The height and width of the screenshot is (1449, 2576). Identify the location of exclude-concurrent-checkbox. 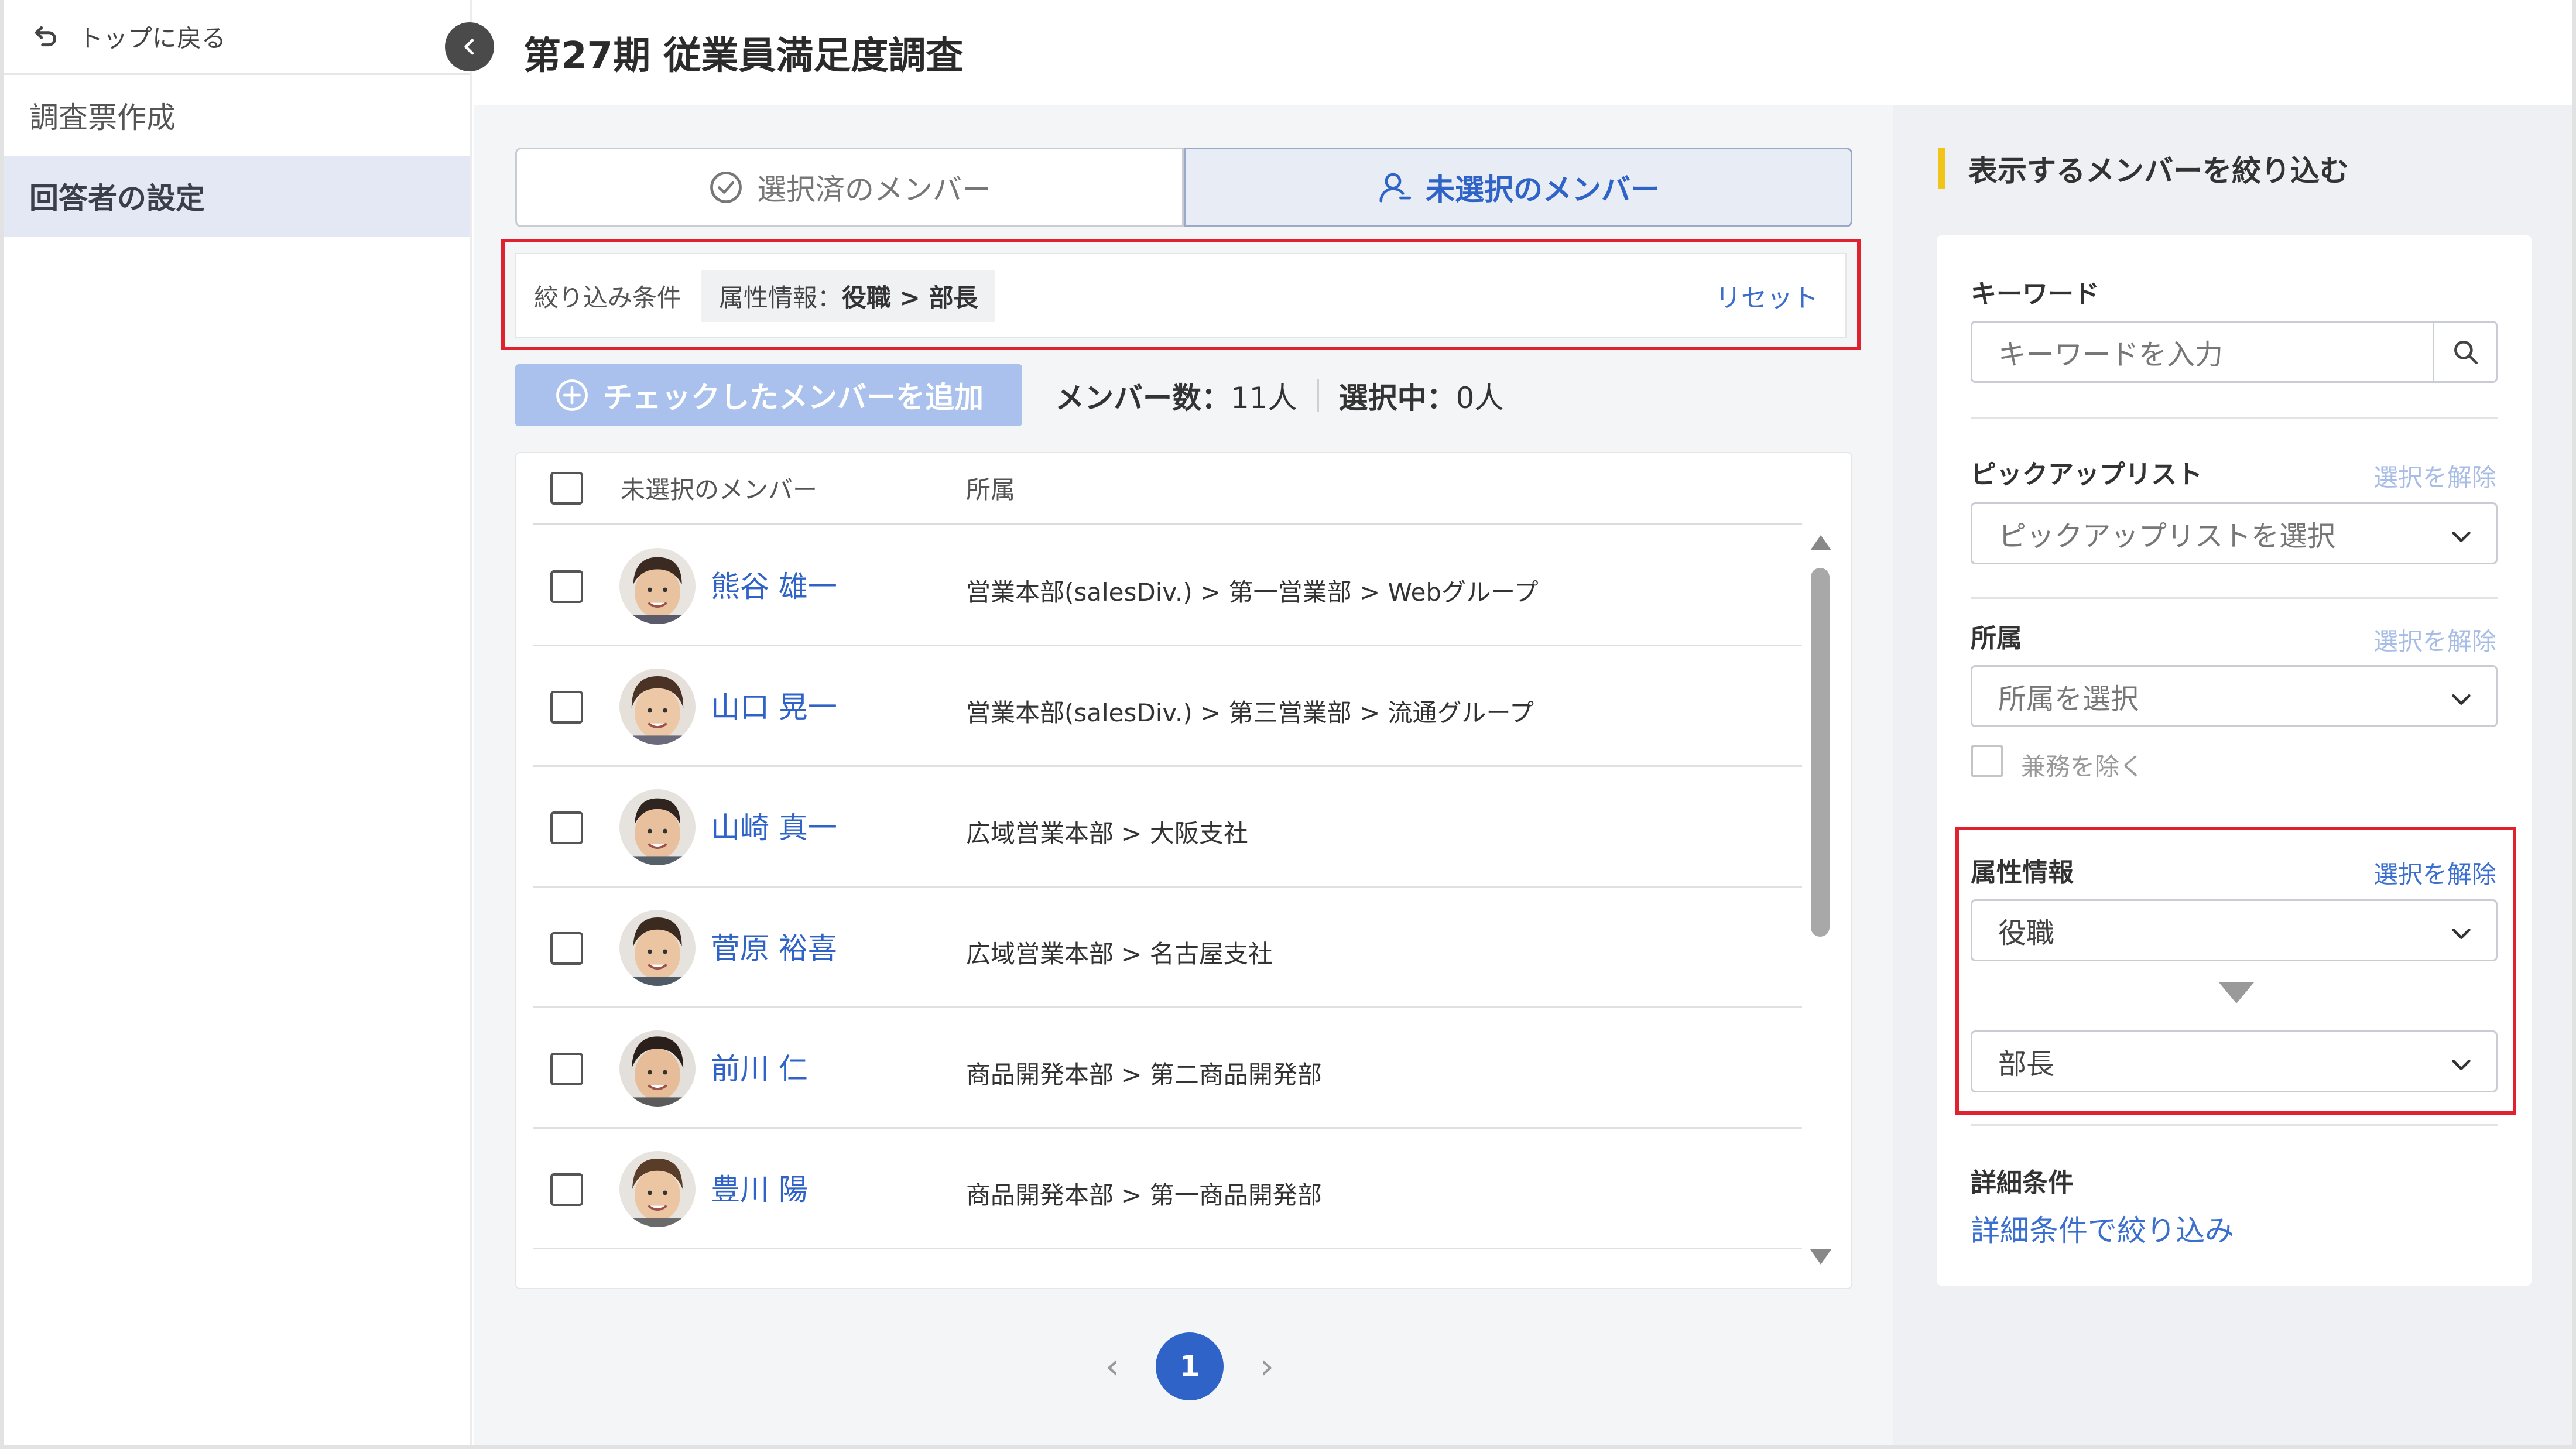
(1987, 761).